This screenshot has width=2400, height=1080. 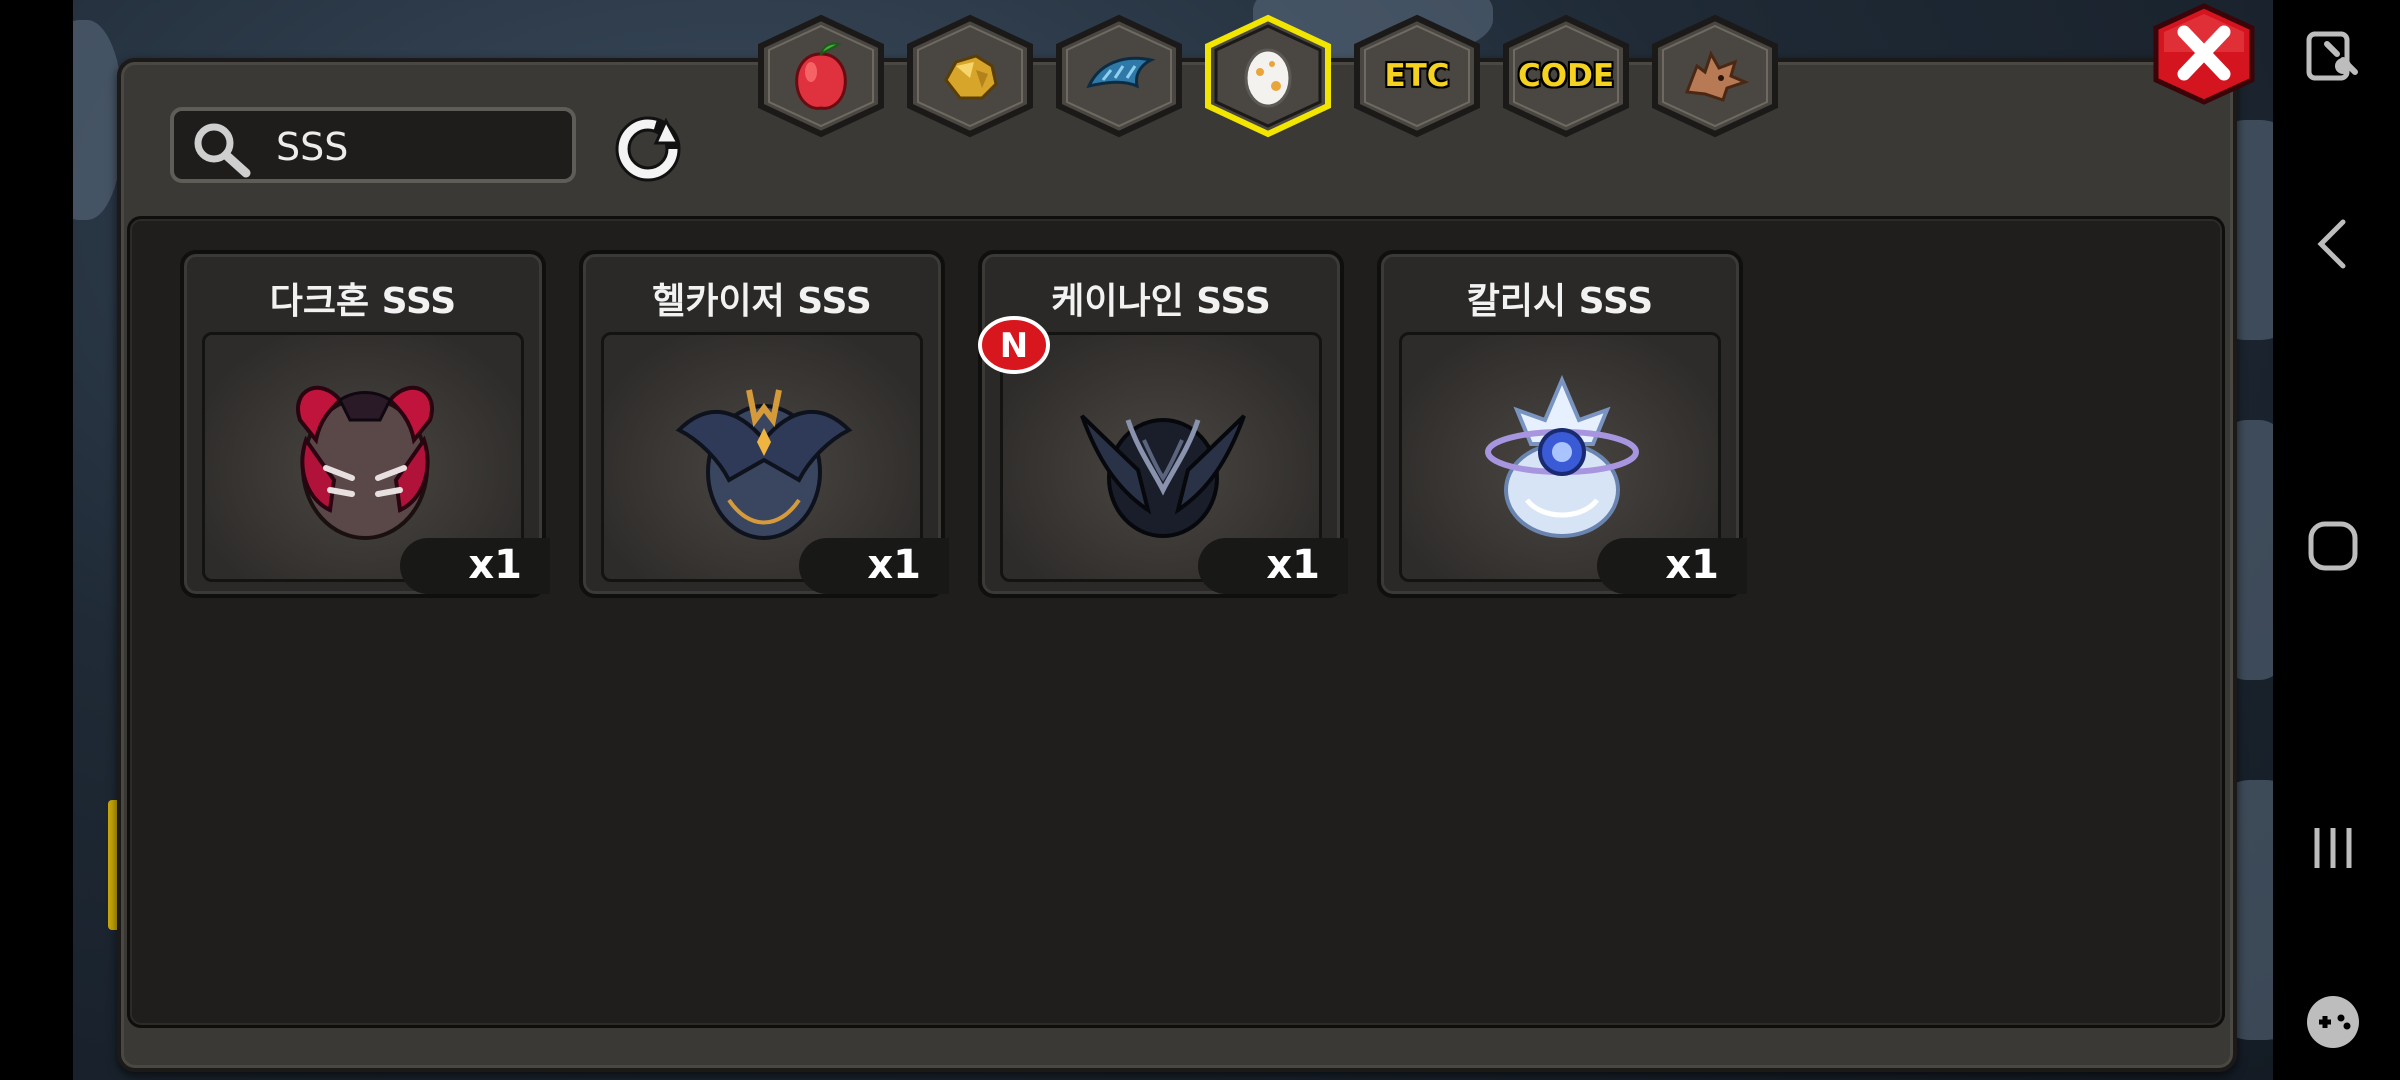 I want to click on game-tools-icon, so click(x=2333, y=1022).